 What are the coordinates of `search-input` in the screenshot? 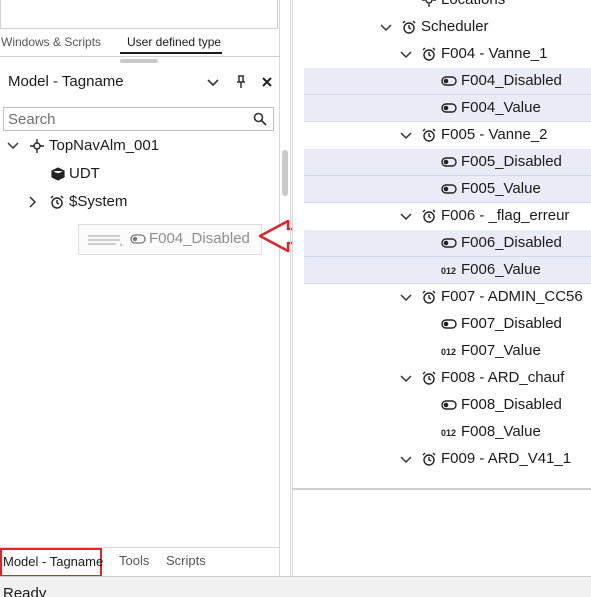 It's located at (128, 119).